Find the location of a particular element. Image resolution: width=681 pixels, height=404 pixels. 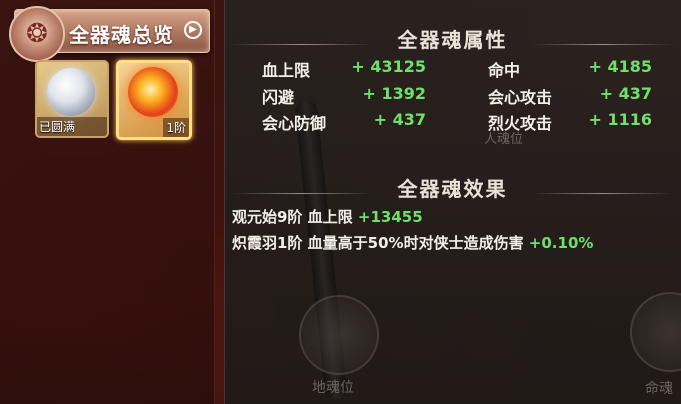

effects-title: 全器魂效果 is located at coordinates (452, 189).